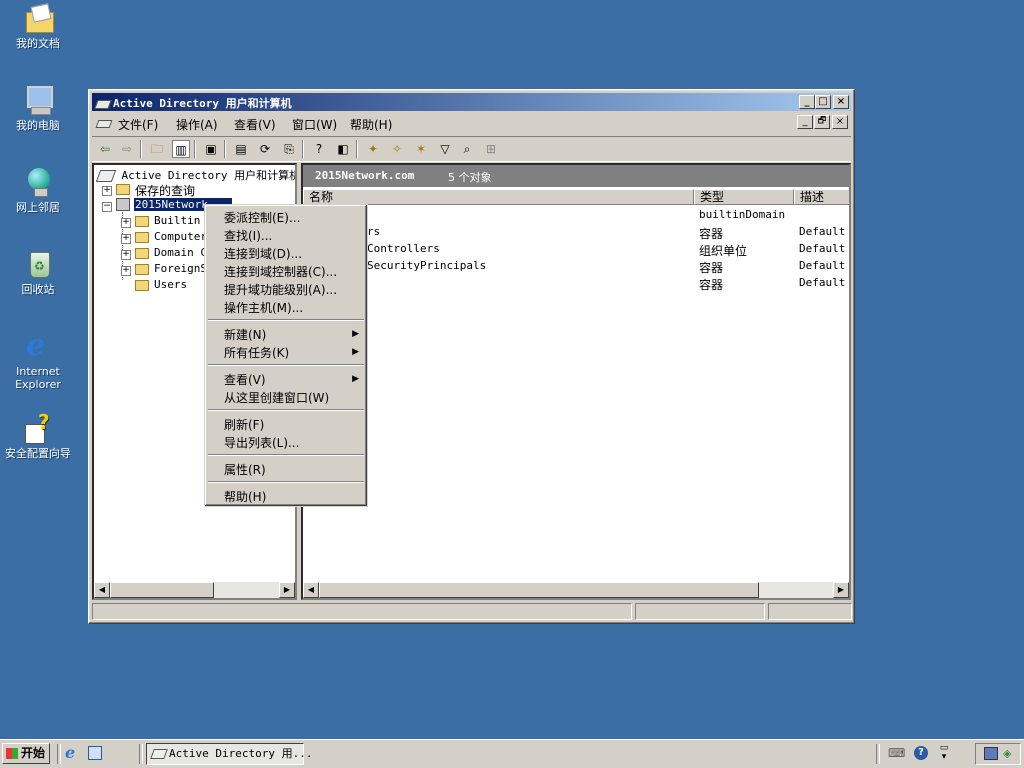 The image size is (1024, 768). Describe the element at coordinates (445, 149) in the screenshot. I see `filter-icon: ▽` at that location.